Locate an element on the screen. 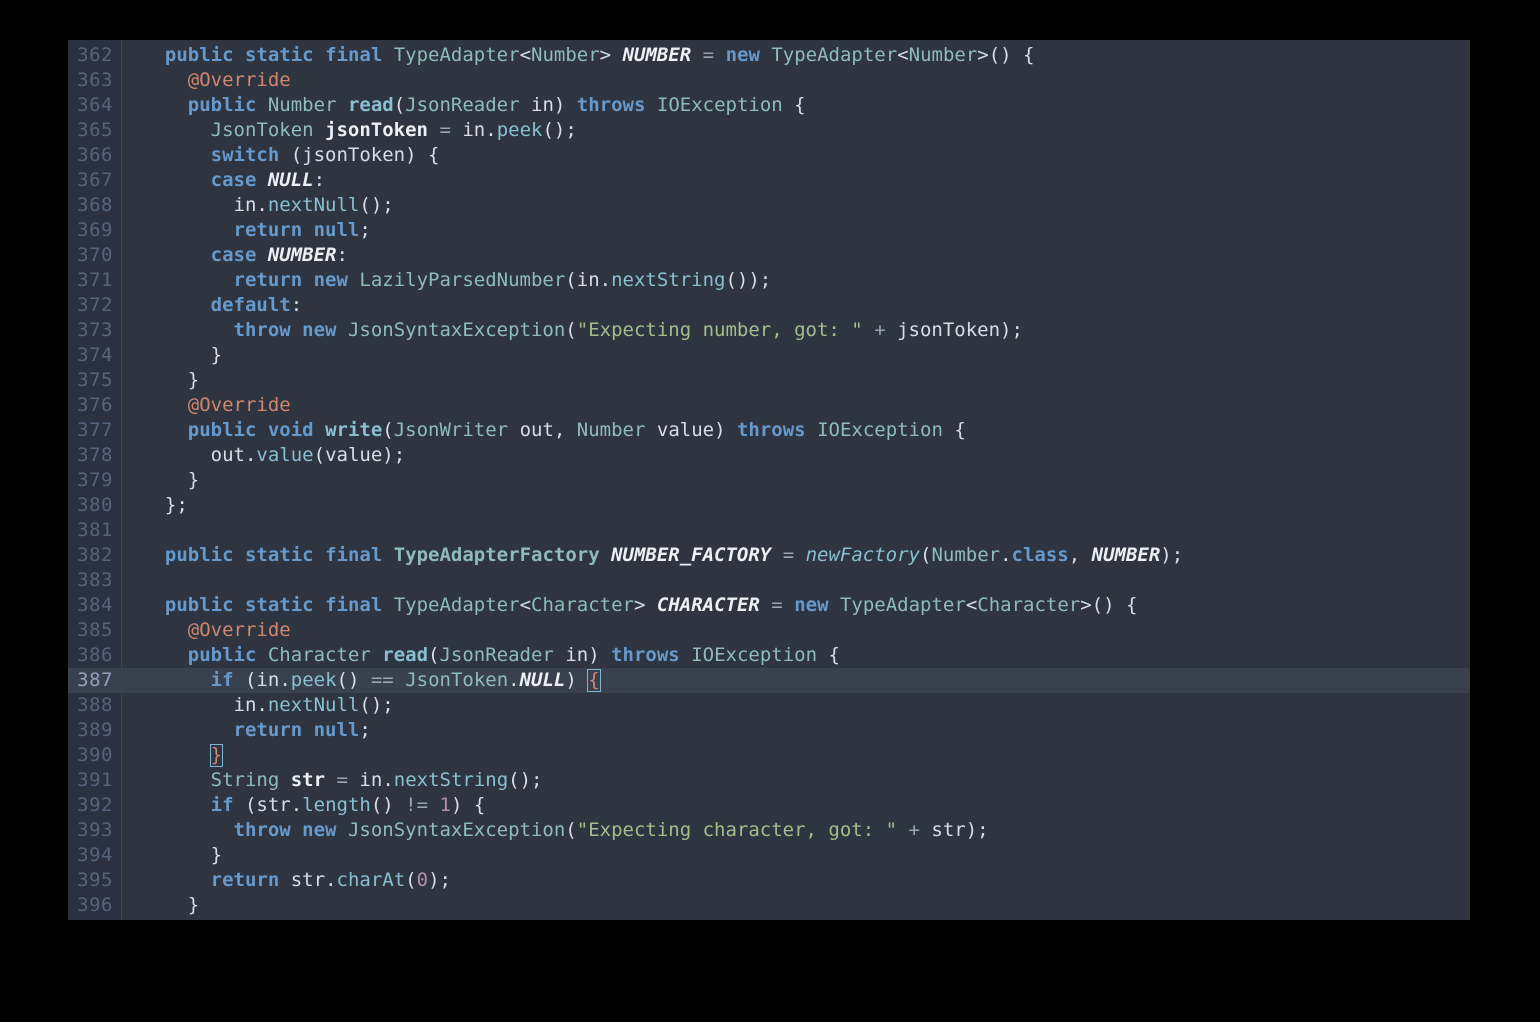 The width and height of the screenshot is (1540, 1022). code-line-389: return null; is located at coordinates (796, 730).